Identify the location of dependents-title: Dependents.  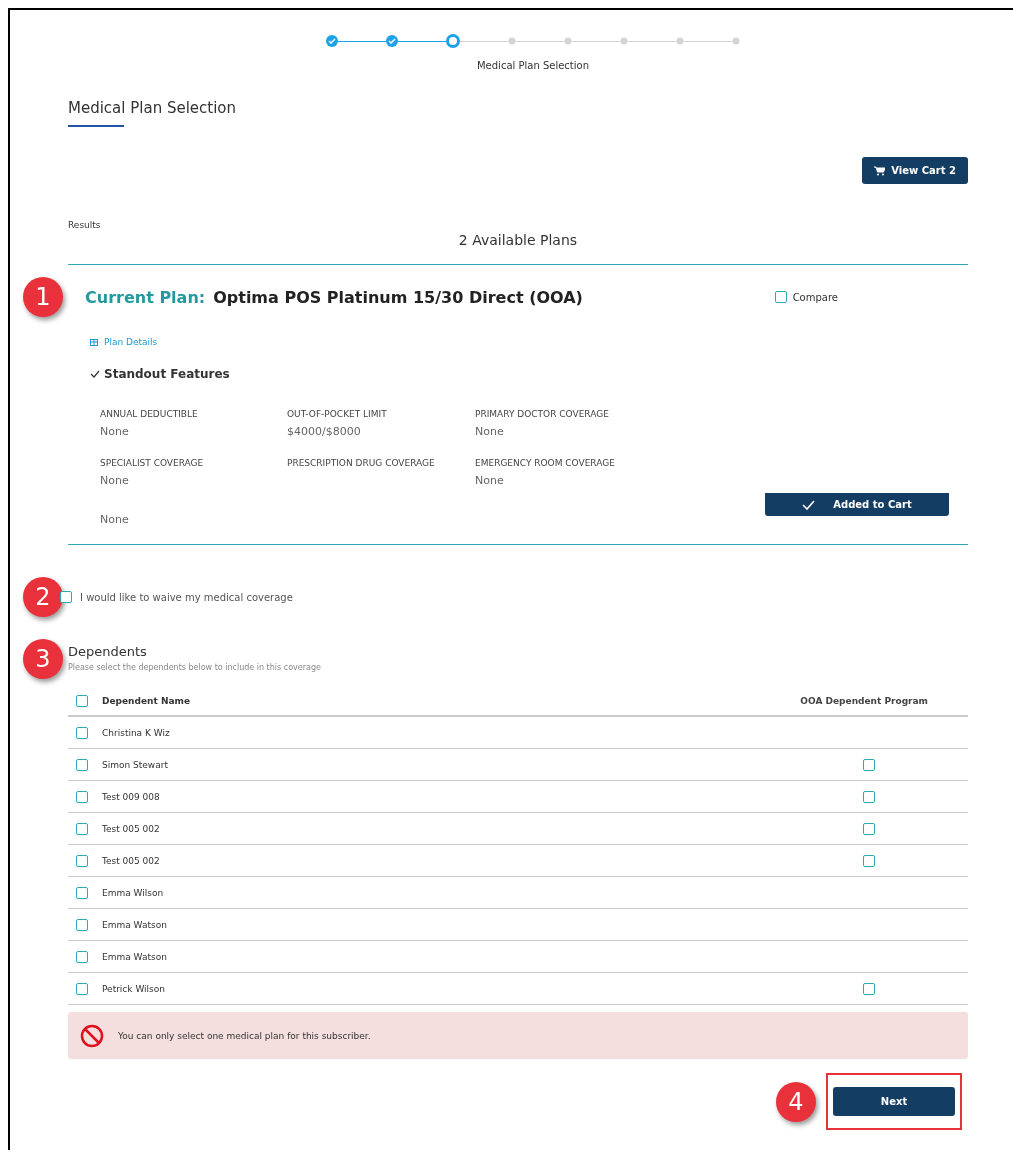
(108, 651).